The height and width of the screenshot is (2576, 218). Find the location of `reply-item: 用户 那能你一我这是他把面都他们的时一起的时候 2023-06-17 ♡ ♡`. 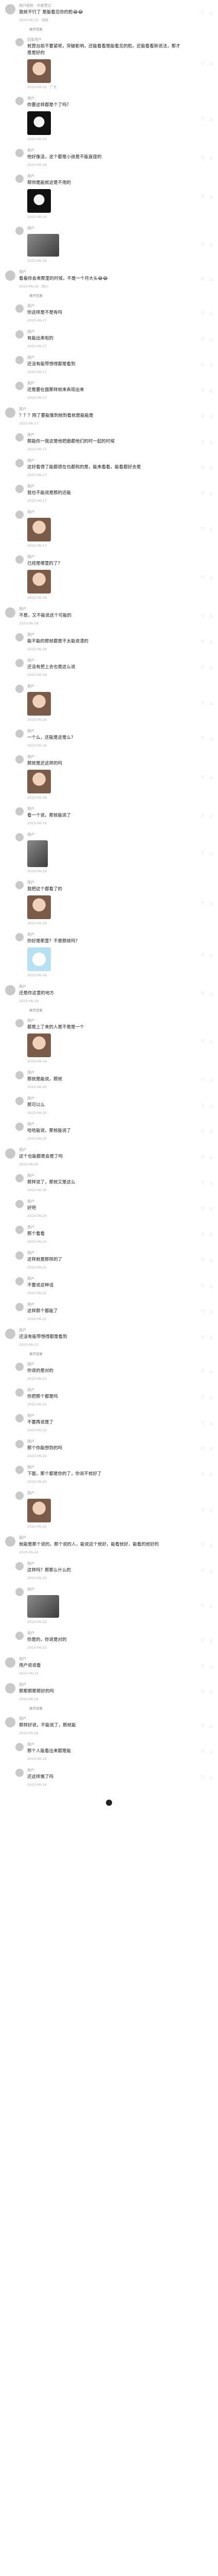

reply-item: 用户 那能你一我这是他把面都他们的时一起的时候 2023-06-17 ♡ ♡ is located at coordinates (109, 442).